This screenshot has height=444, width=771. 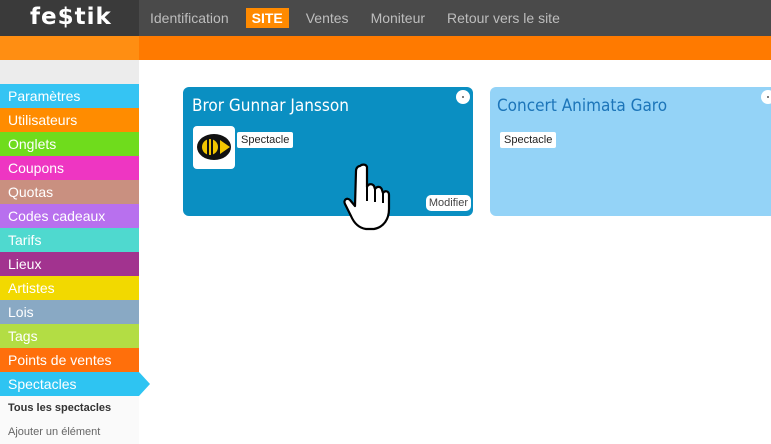 What do you see at coordinates (270, 106) in the screenshot?
I see `card-title: Bror Gunnar Jansson` at bounding box center [270, 106].